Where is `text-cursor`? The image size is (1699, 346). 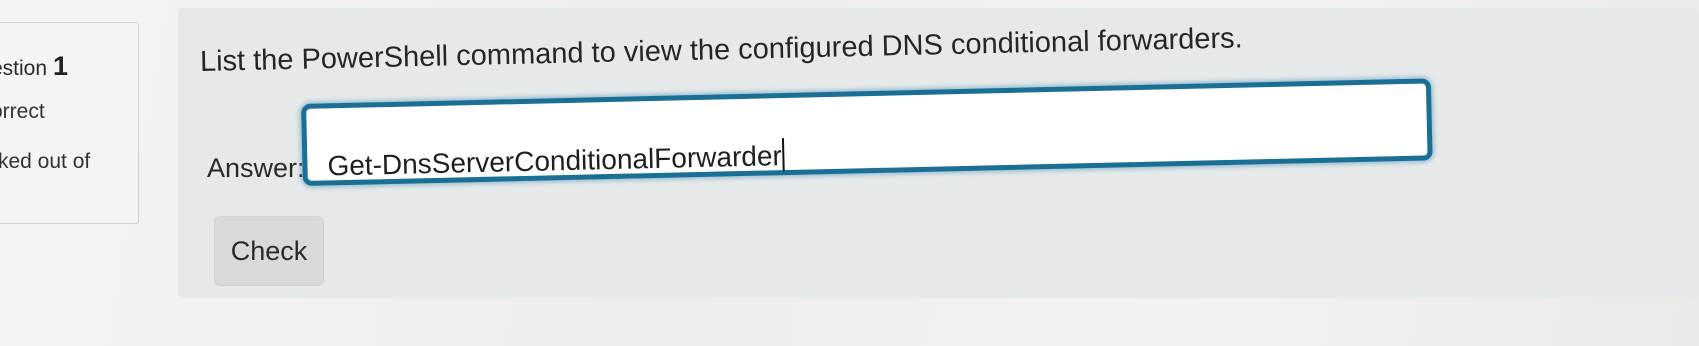 text-cursor is located at coordinates (784, 155).